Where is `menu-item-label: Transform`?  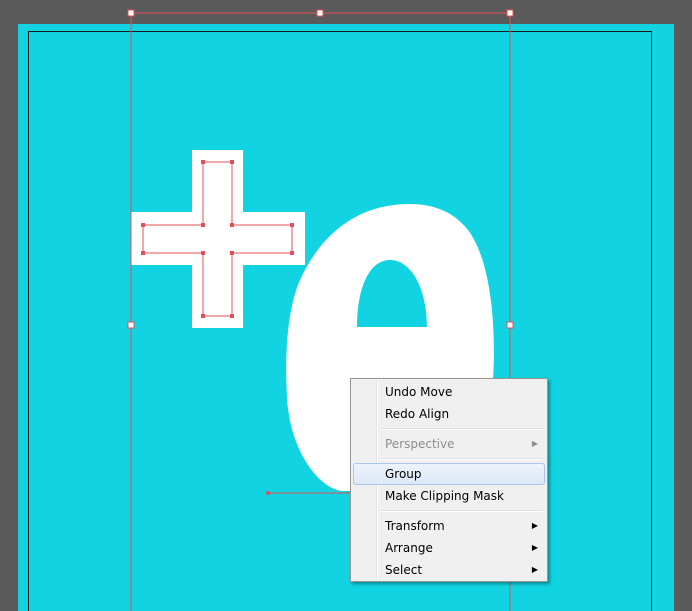
menu-item-label: Transform is located at coordinates (415, 526).